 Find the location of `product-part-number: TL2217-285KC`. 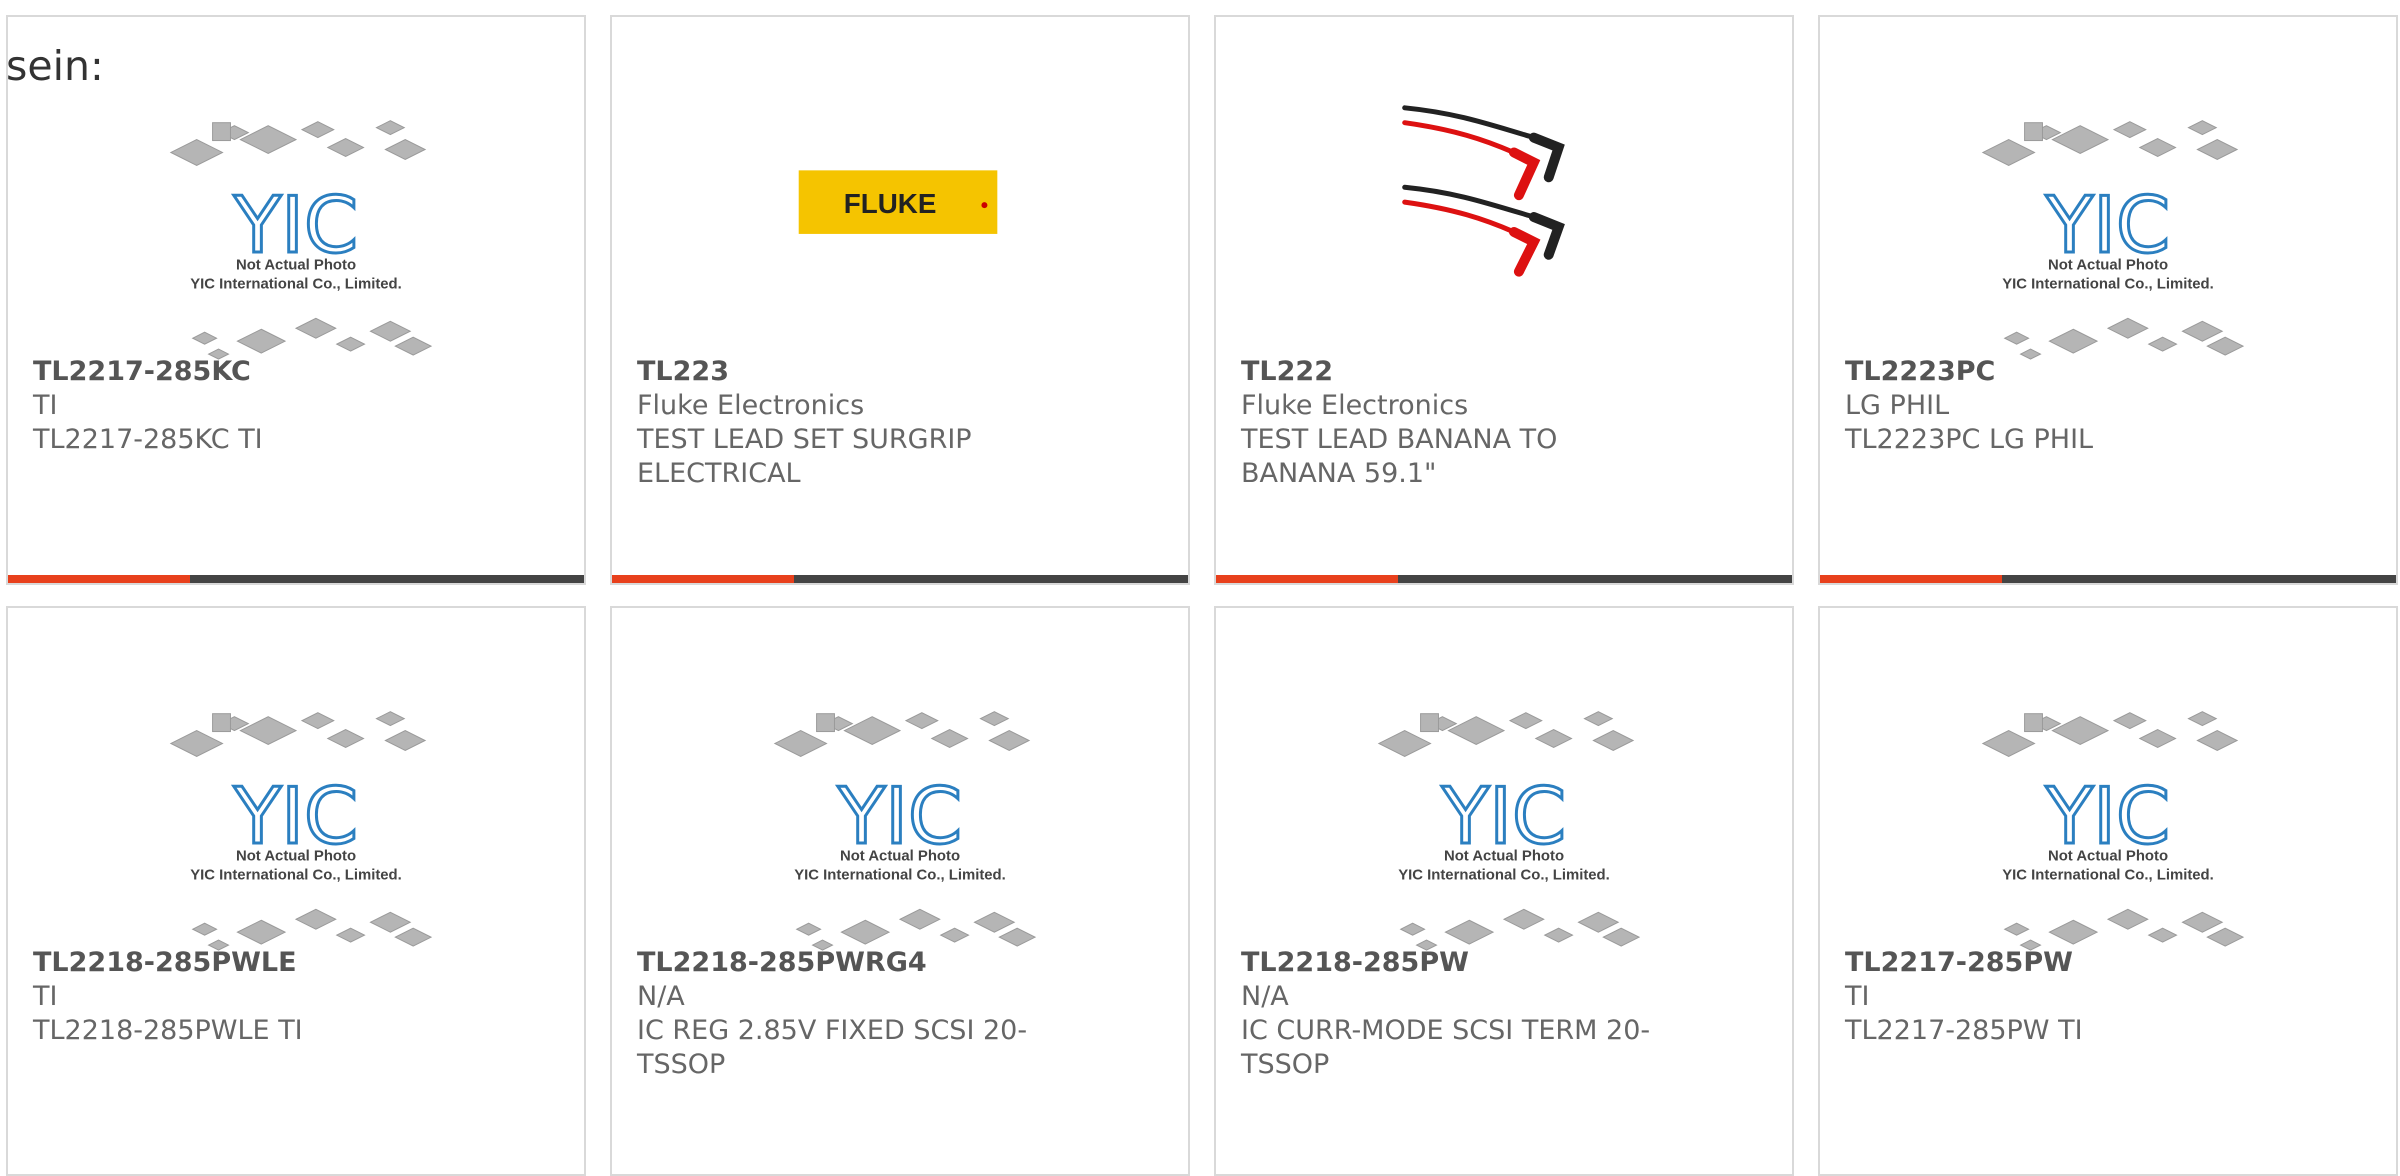

product-part-number: TL2217-285KC is located at coordinates (298, 372).